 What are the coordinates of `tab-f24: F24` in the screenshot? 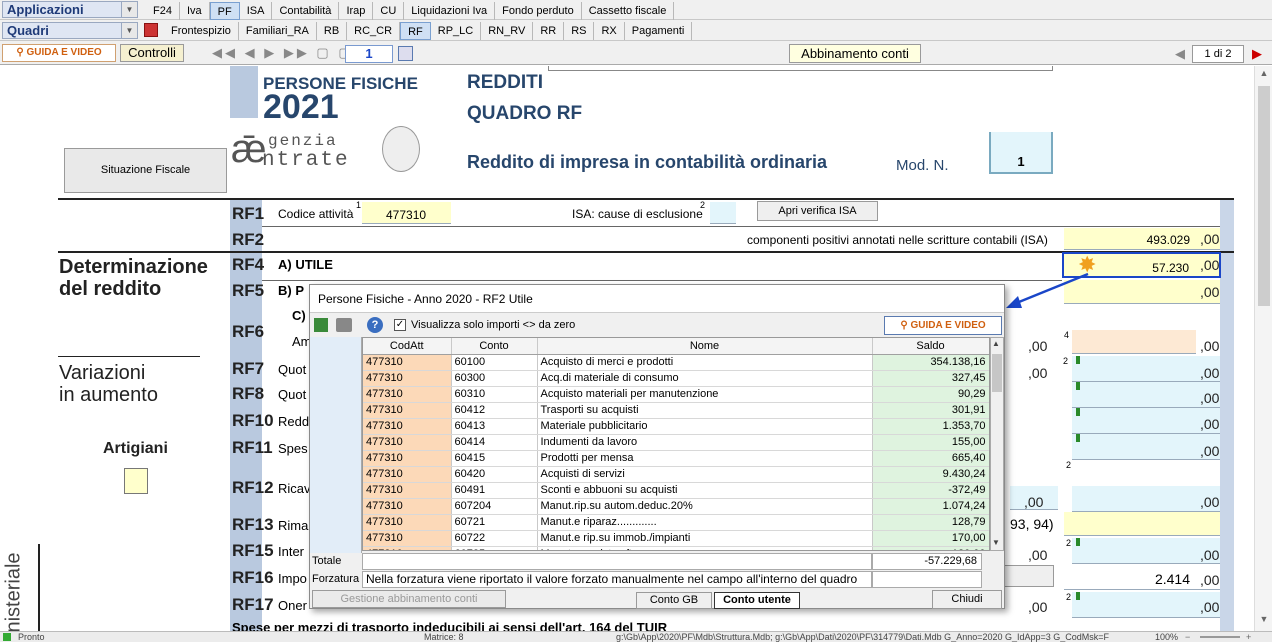 It's located at (163, 11).